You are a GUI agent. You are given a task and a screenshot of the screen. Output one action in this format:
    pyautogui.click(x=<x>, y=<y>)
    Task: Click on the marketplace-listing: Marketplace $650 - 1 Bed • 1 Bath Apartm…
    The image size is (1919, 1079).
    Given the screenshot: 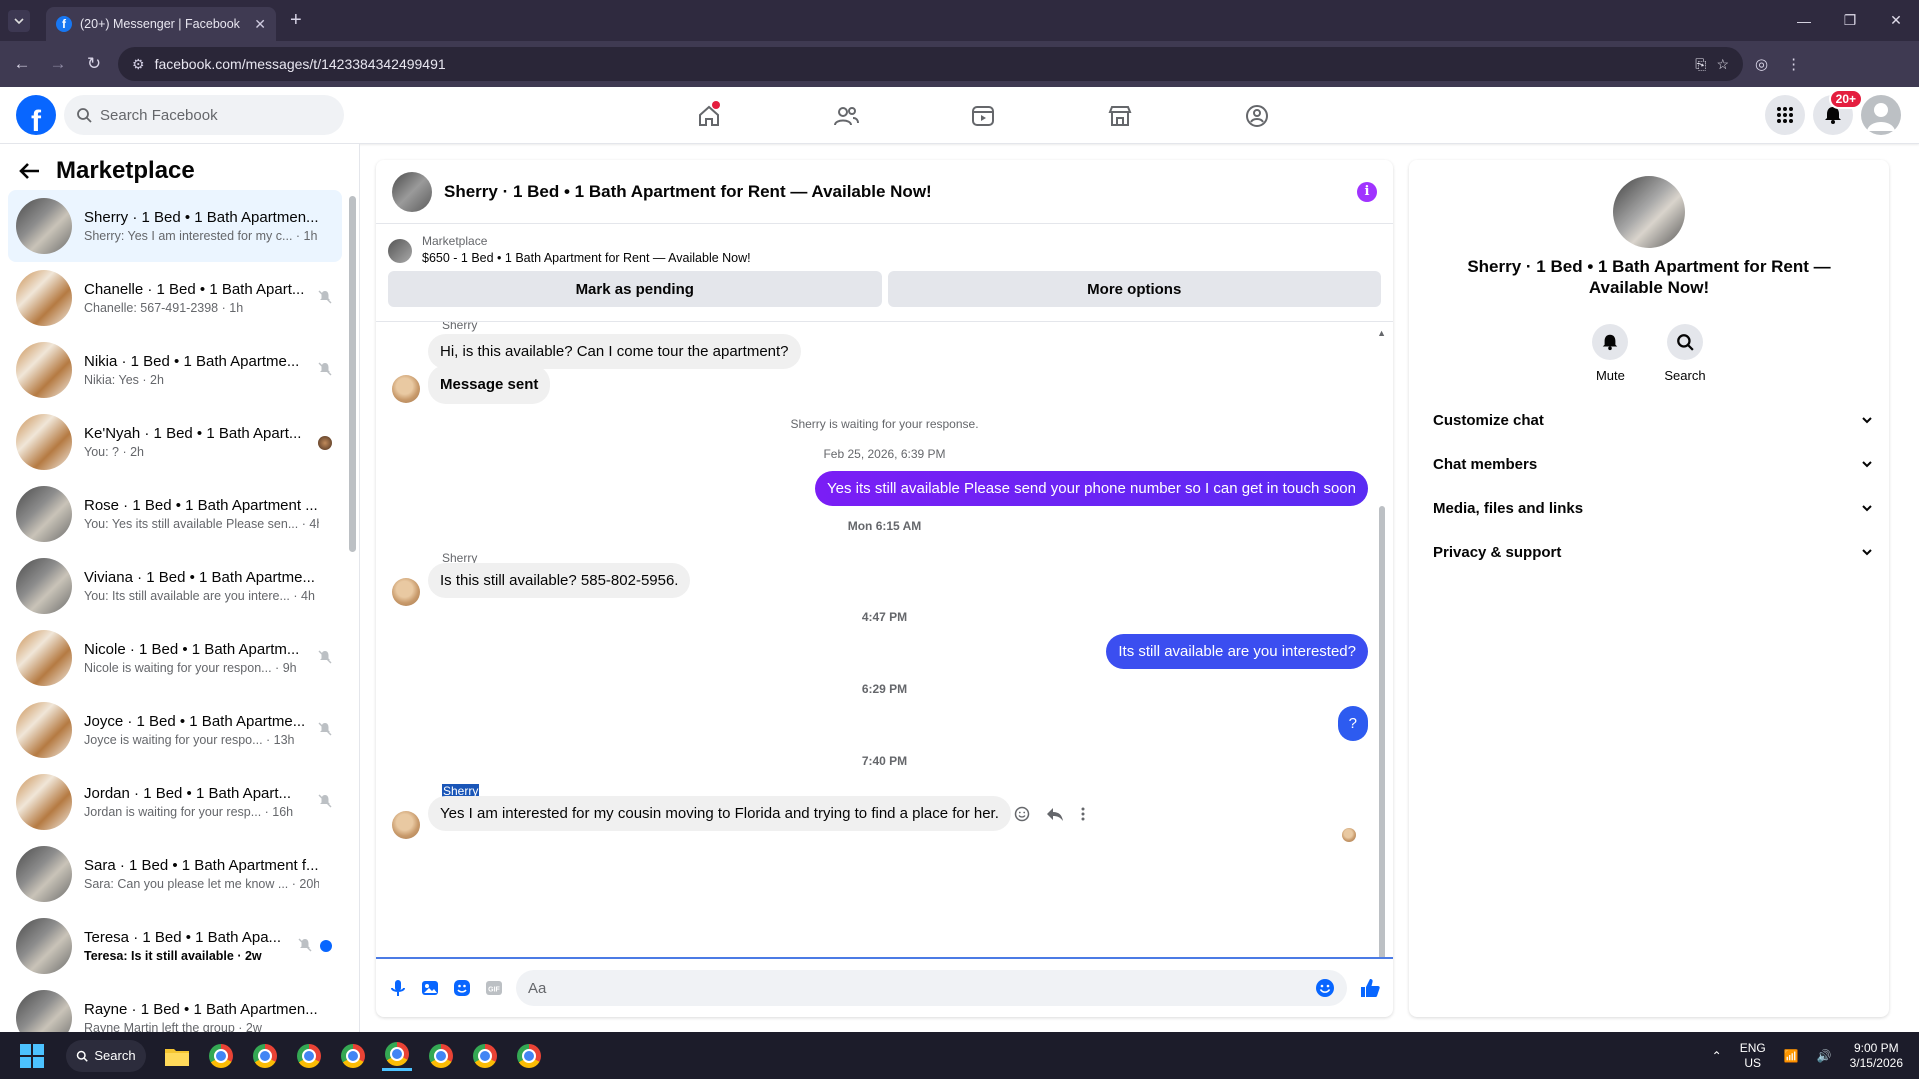 What is the action you would take?
    pyautogui.click(x=884, y=244)
    